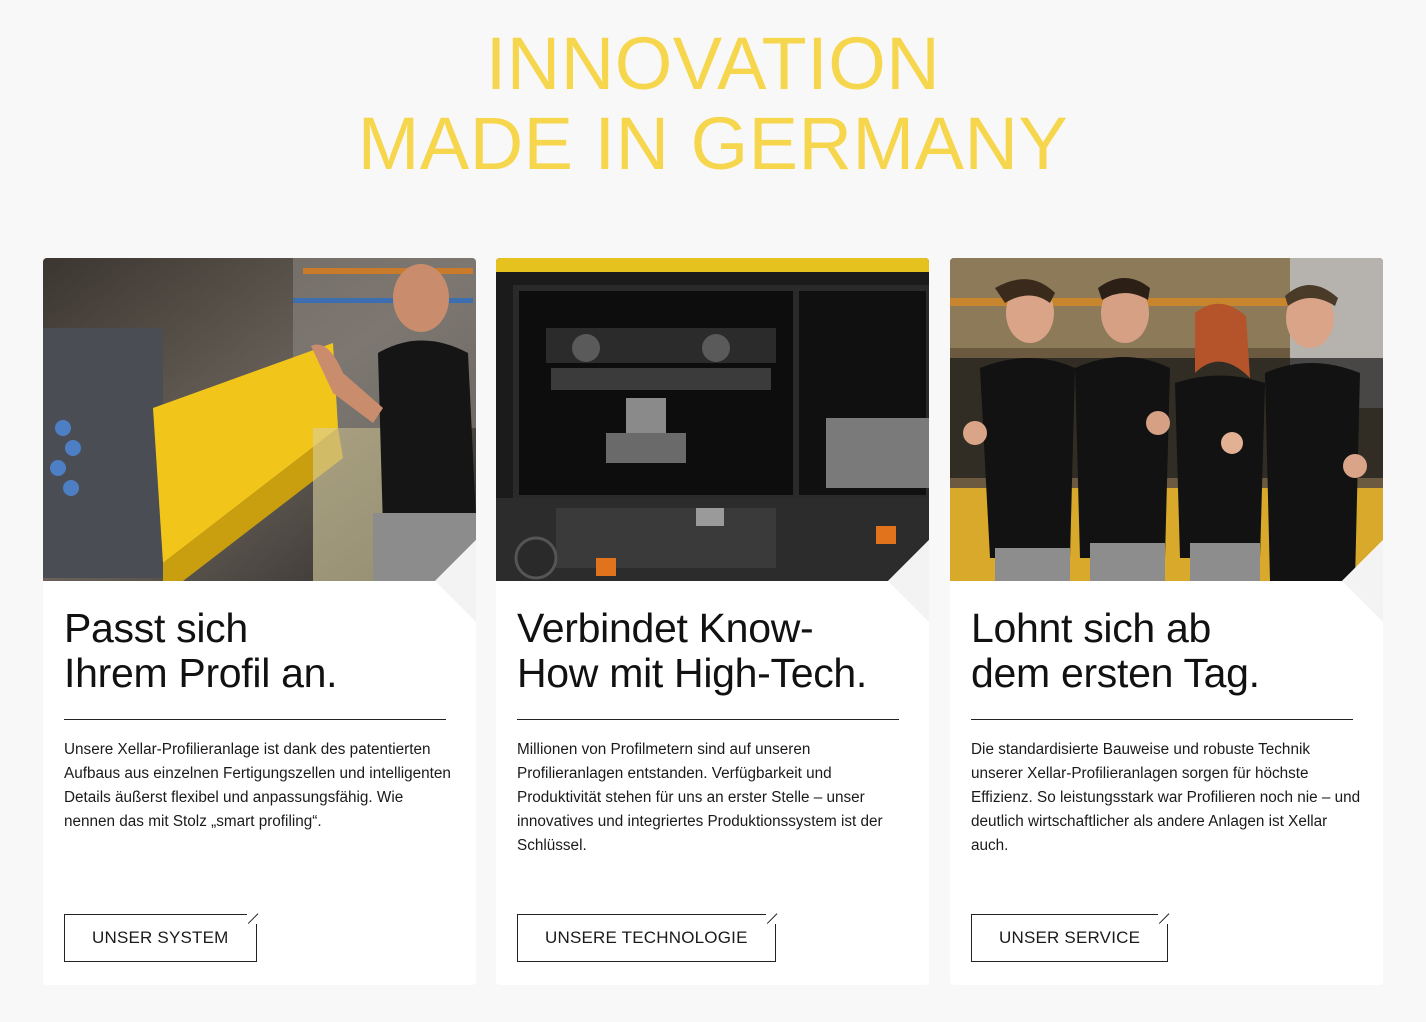  I want to click on unser-system-button: UNSER SYSTEM, so click(160, 938).